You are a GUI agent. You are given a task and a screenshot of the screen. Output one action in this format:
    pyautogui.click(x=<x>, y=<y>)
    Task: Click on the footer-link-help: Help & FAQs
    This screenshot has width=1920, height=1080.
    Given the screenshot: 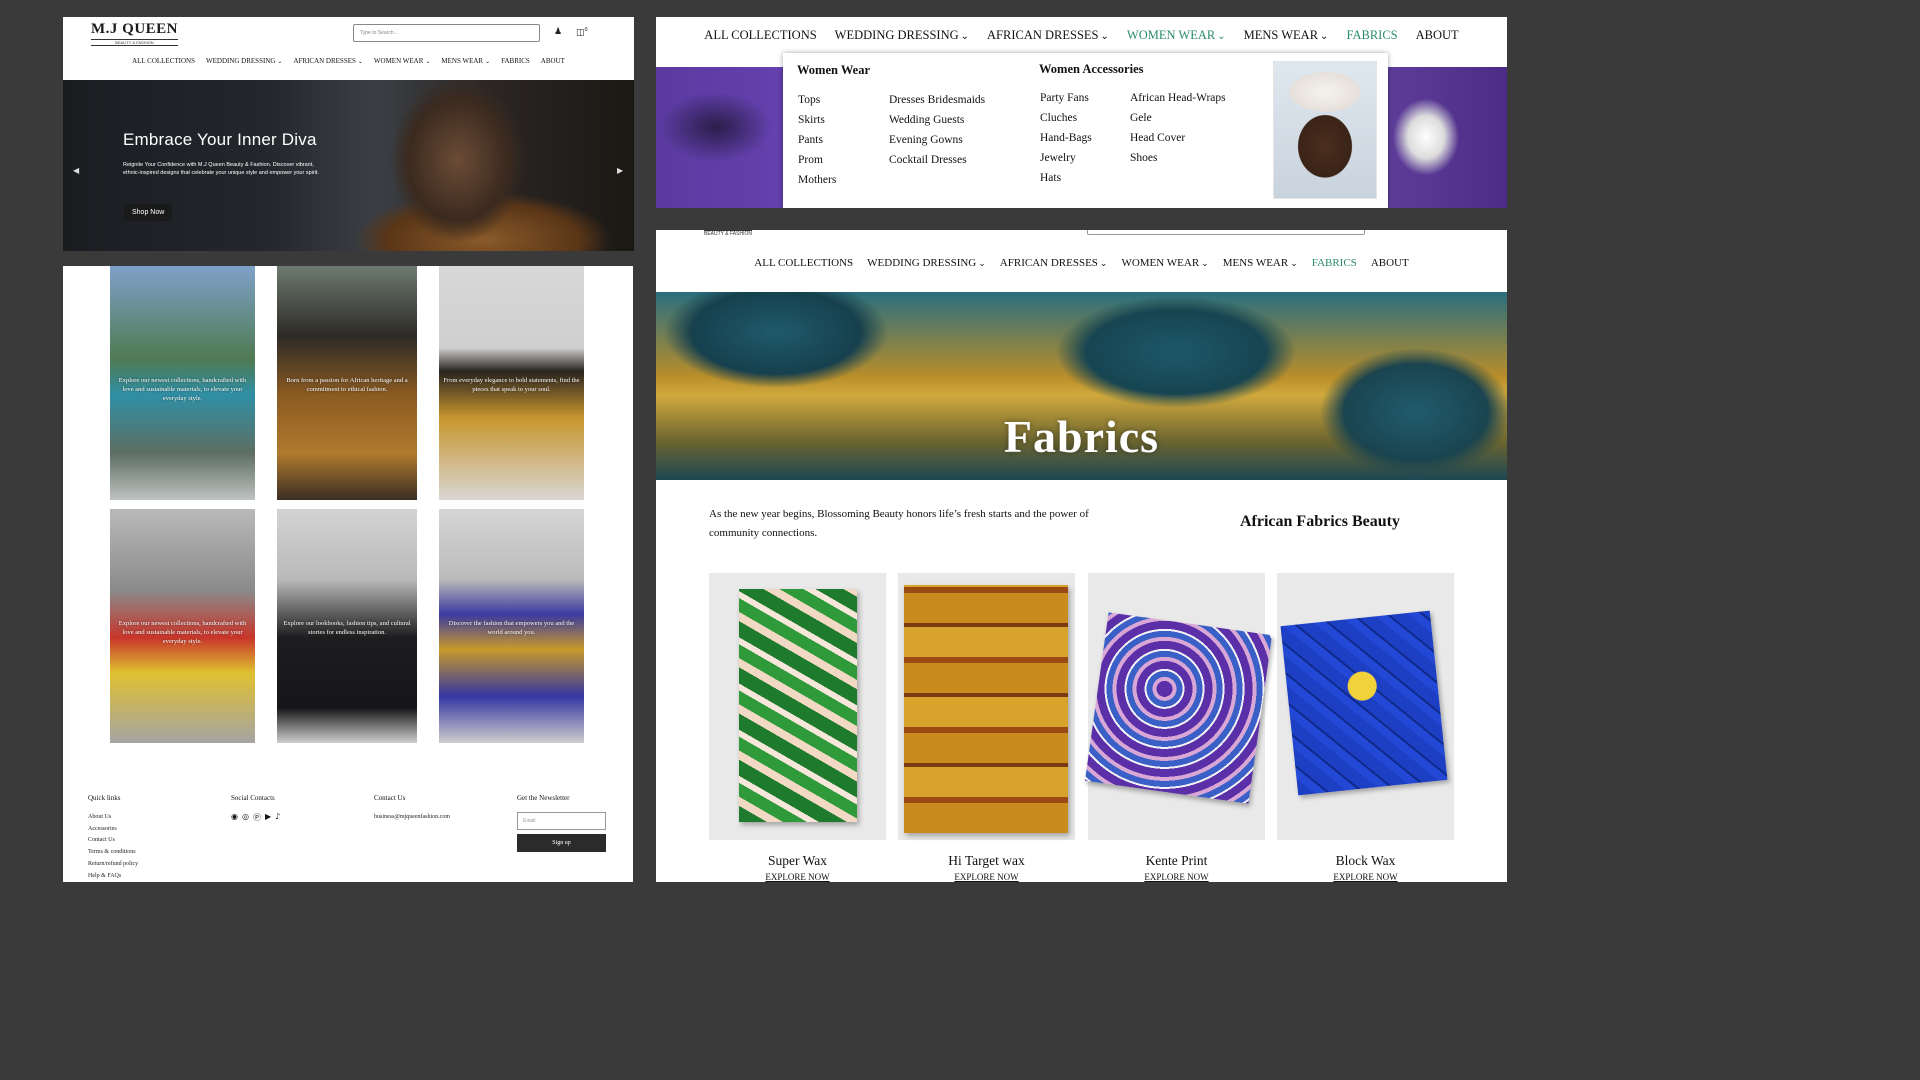 What is the action you would take?
    pyautogui.click(x=113, y=876)
    